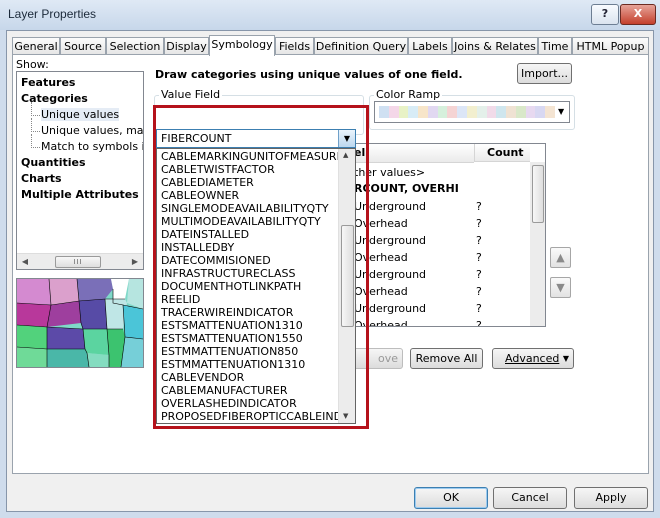 The width and height of the screenshot is (660, 518). What do you see at coordinates (413, 153) in the screenshot?
I see `label-column-header: el` at bounding box center [413, 153].